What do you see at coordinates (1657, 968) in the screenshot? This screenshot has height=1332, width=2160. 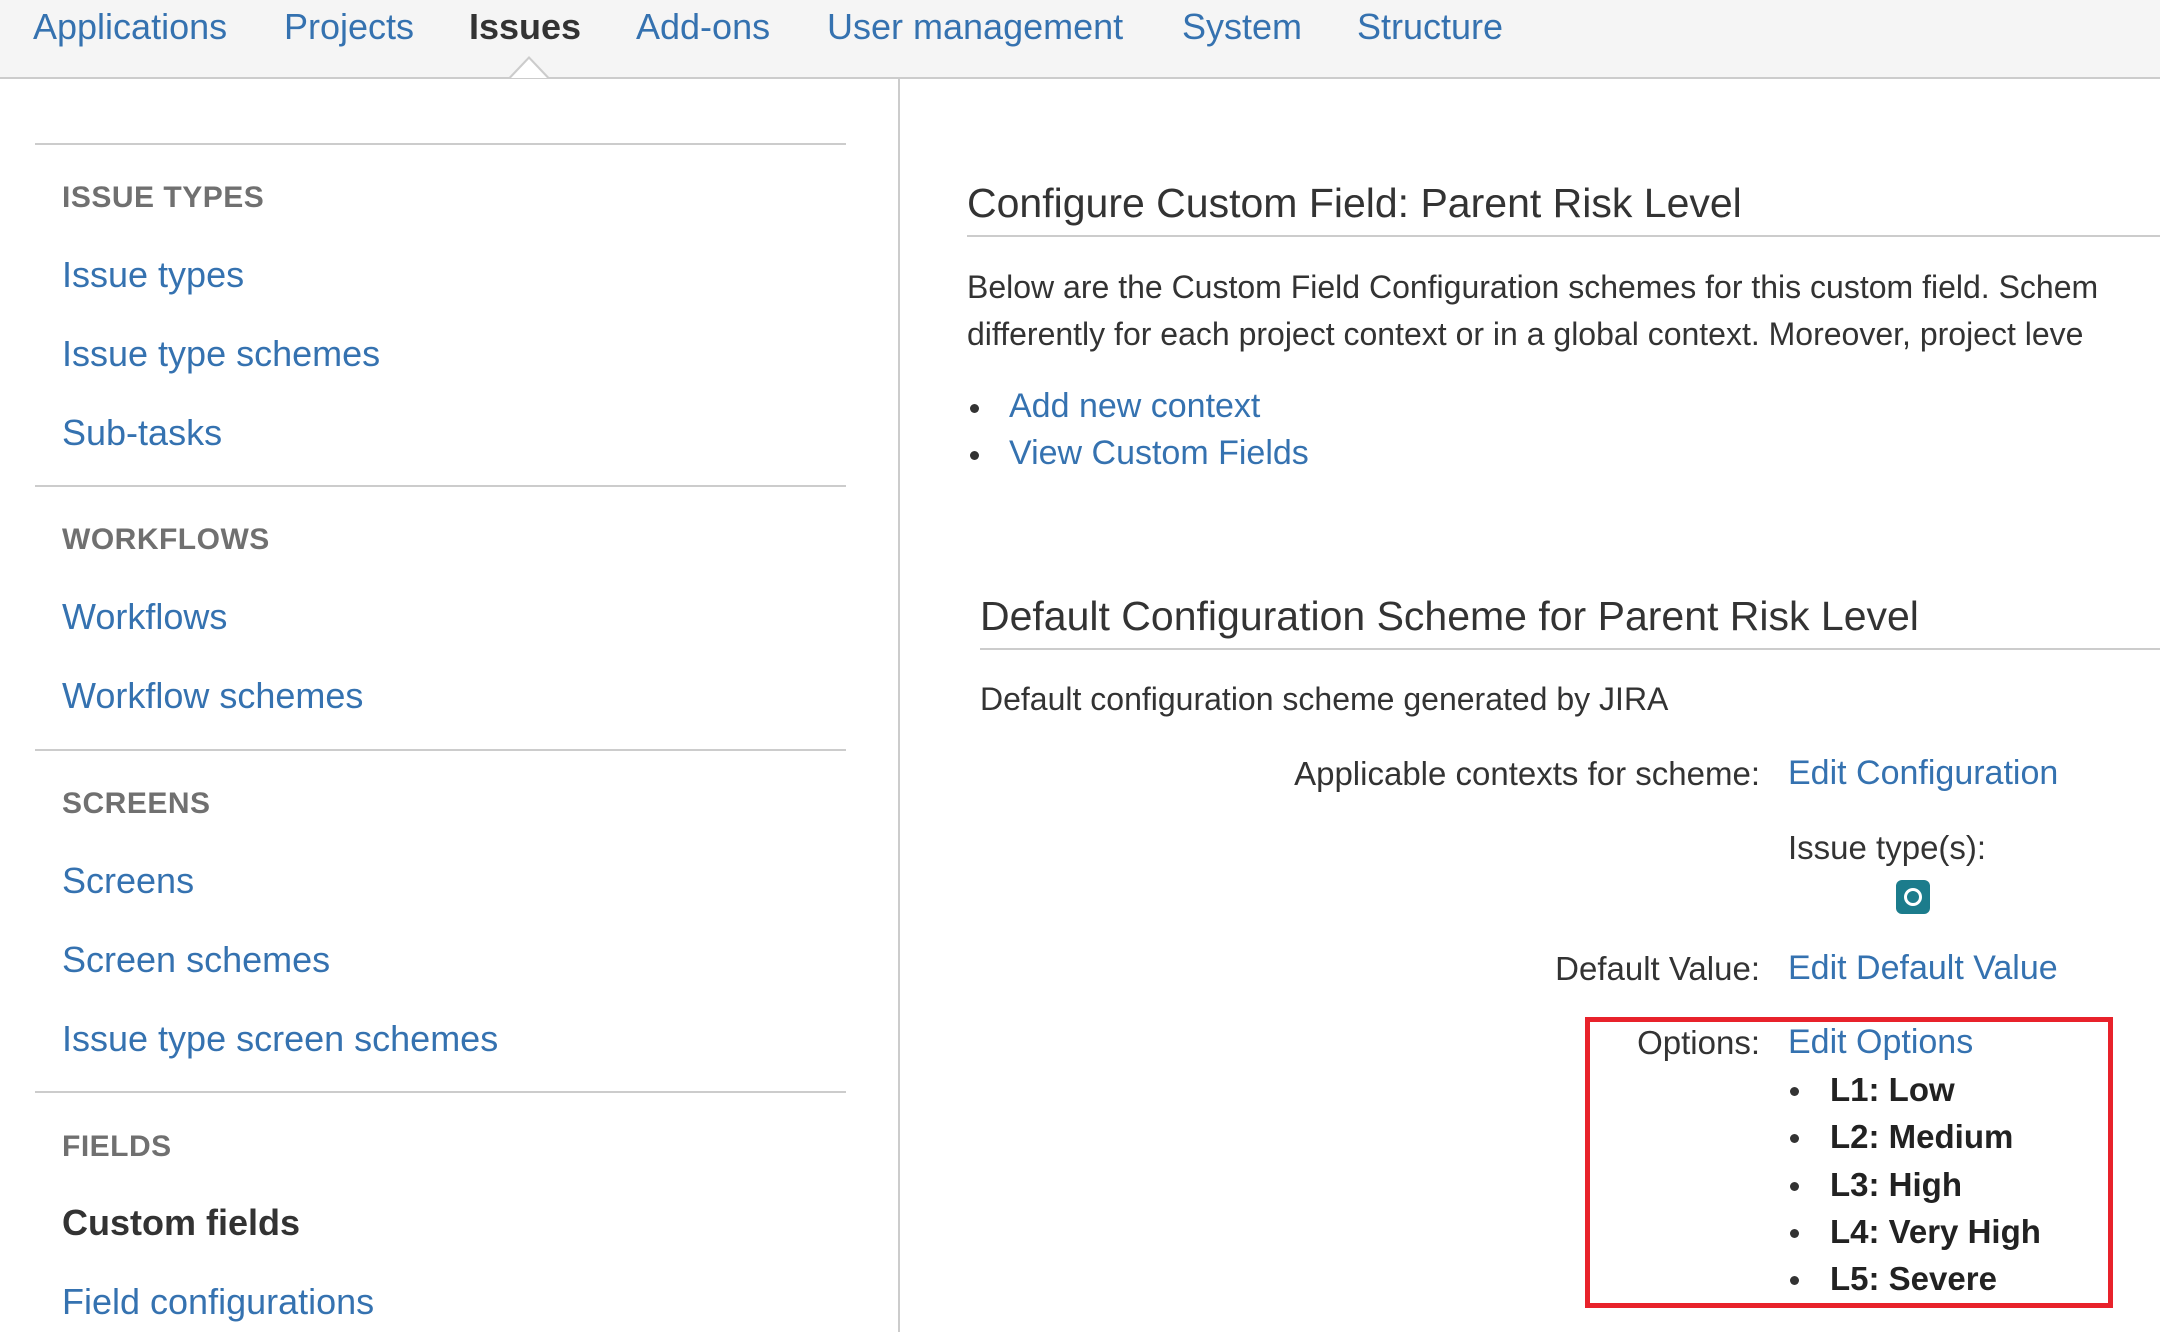 I see `default-value-label: Default Value:` at bounding box center [1657, 968].